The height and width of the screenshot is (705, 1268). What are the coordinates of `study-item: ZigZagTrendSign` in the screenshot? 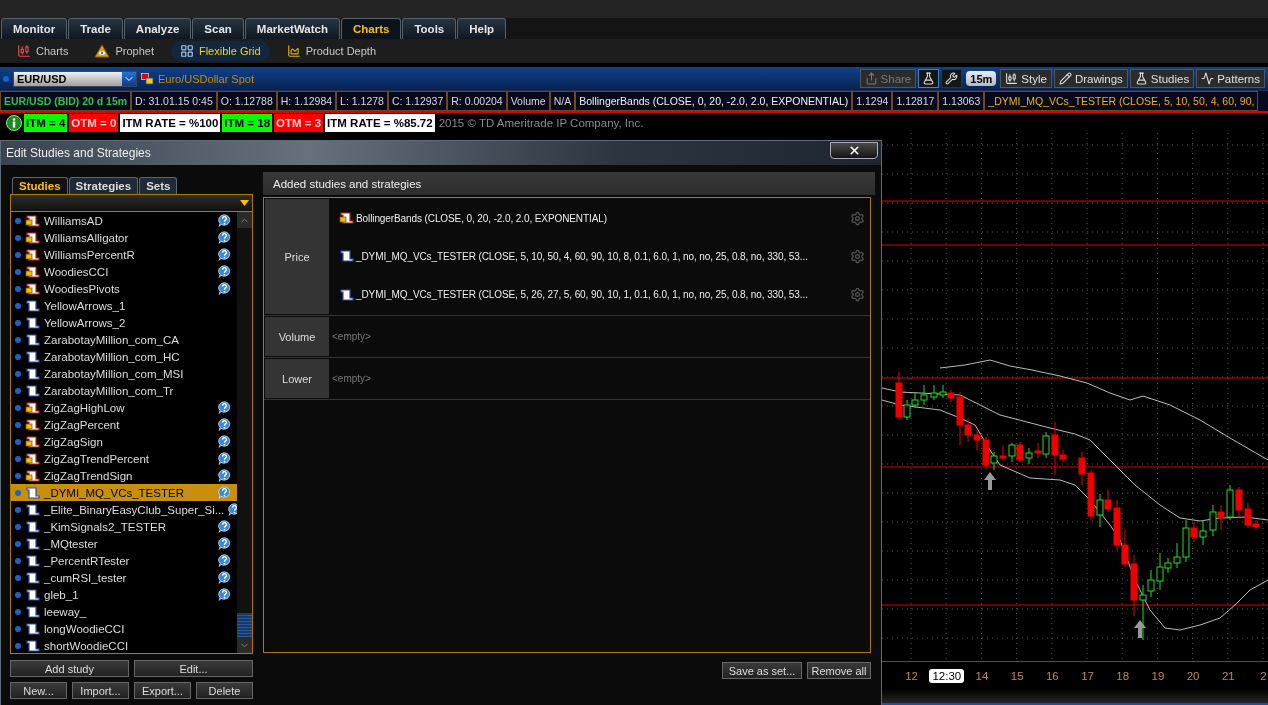 It's located at (124, 475).